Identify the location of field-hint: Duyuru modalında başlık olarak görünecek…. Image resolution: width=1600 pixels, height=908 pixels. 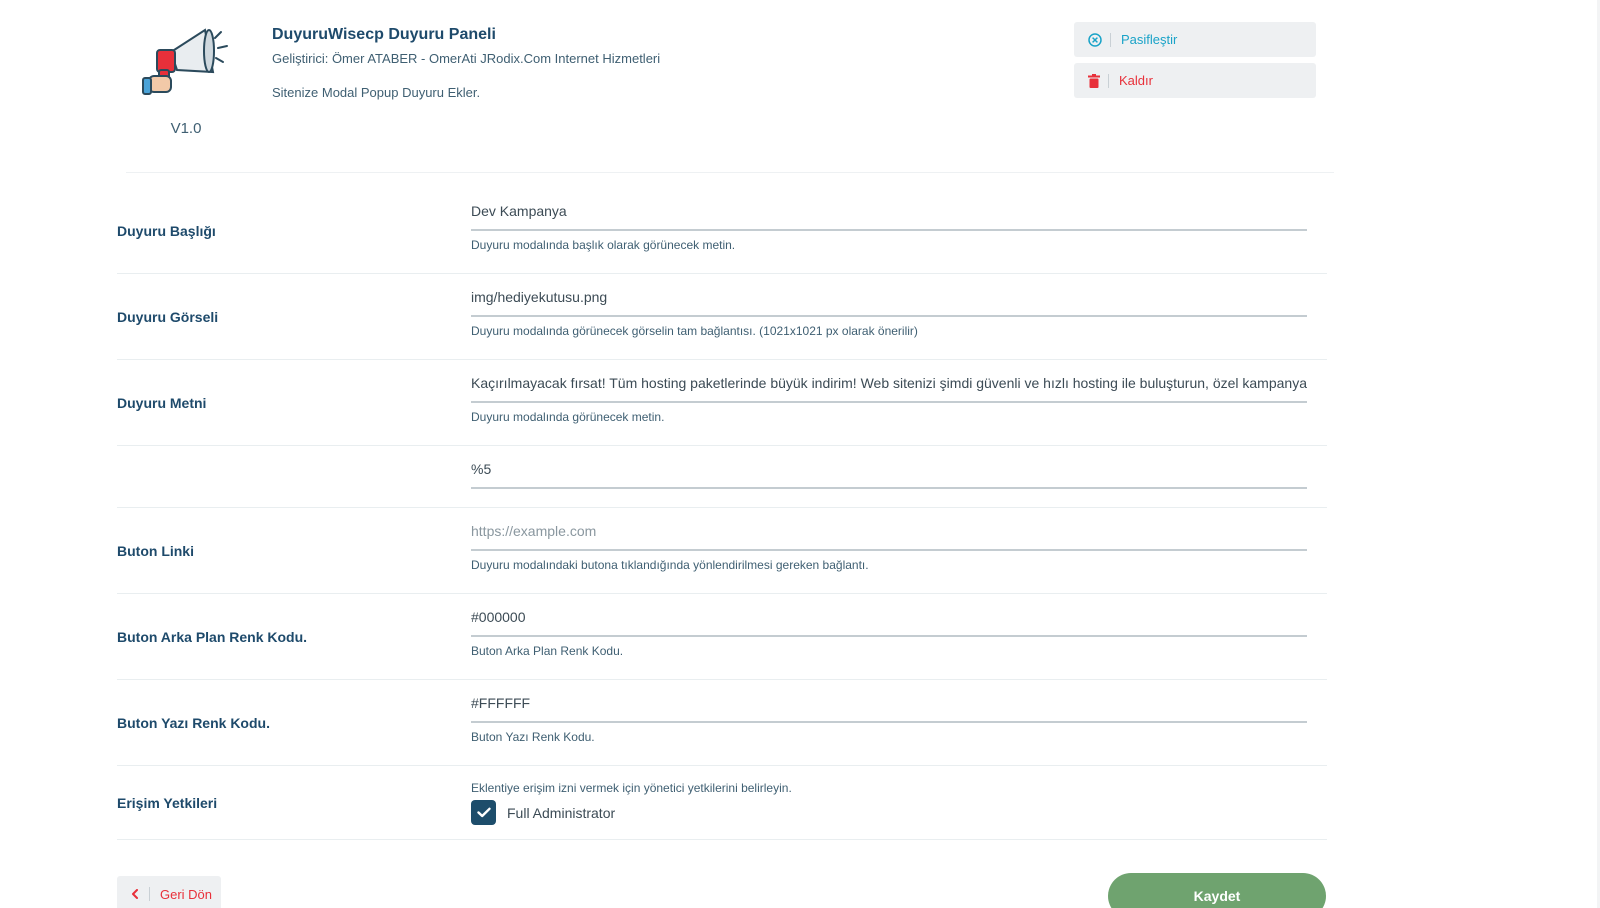
(603, 245).